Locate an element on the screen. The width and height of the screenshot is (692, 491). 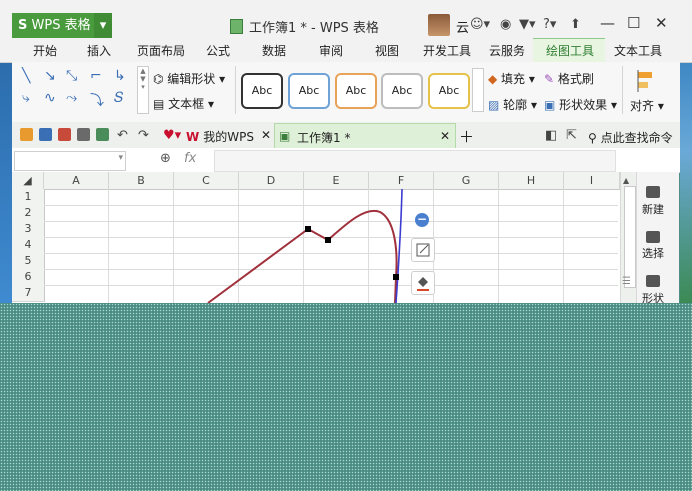
shape-gallery: ╲ ↘ ⤡ ⌐ ↳ ⤷ ∿ ⤳ ⤵ 𝑆 is located at coordinates (80, 90).